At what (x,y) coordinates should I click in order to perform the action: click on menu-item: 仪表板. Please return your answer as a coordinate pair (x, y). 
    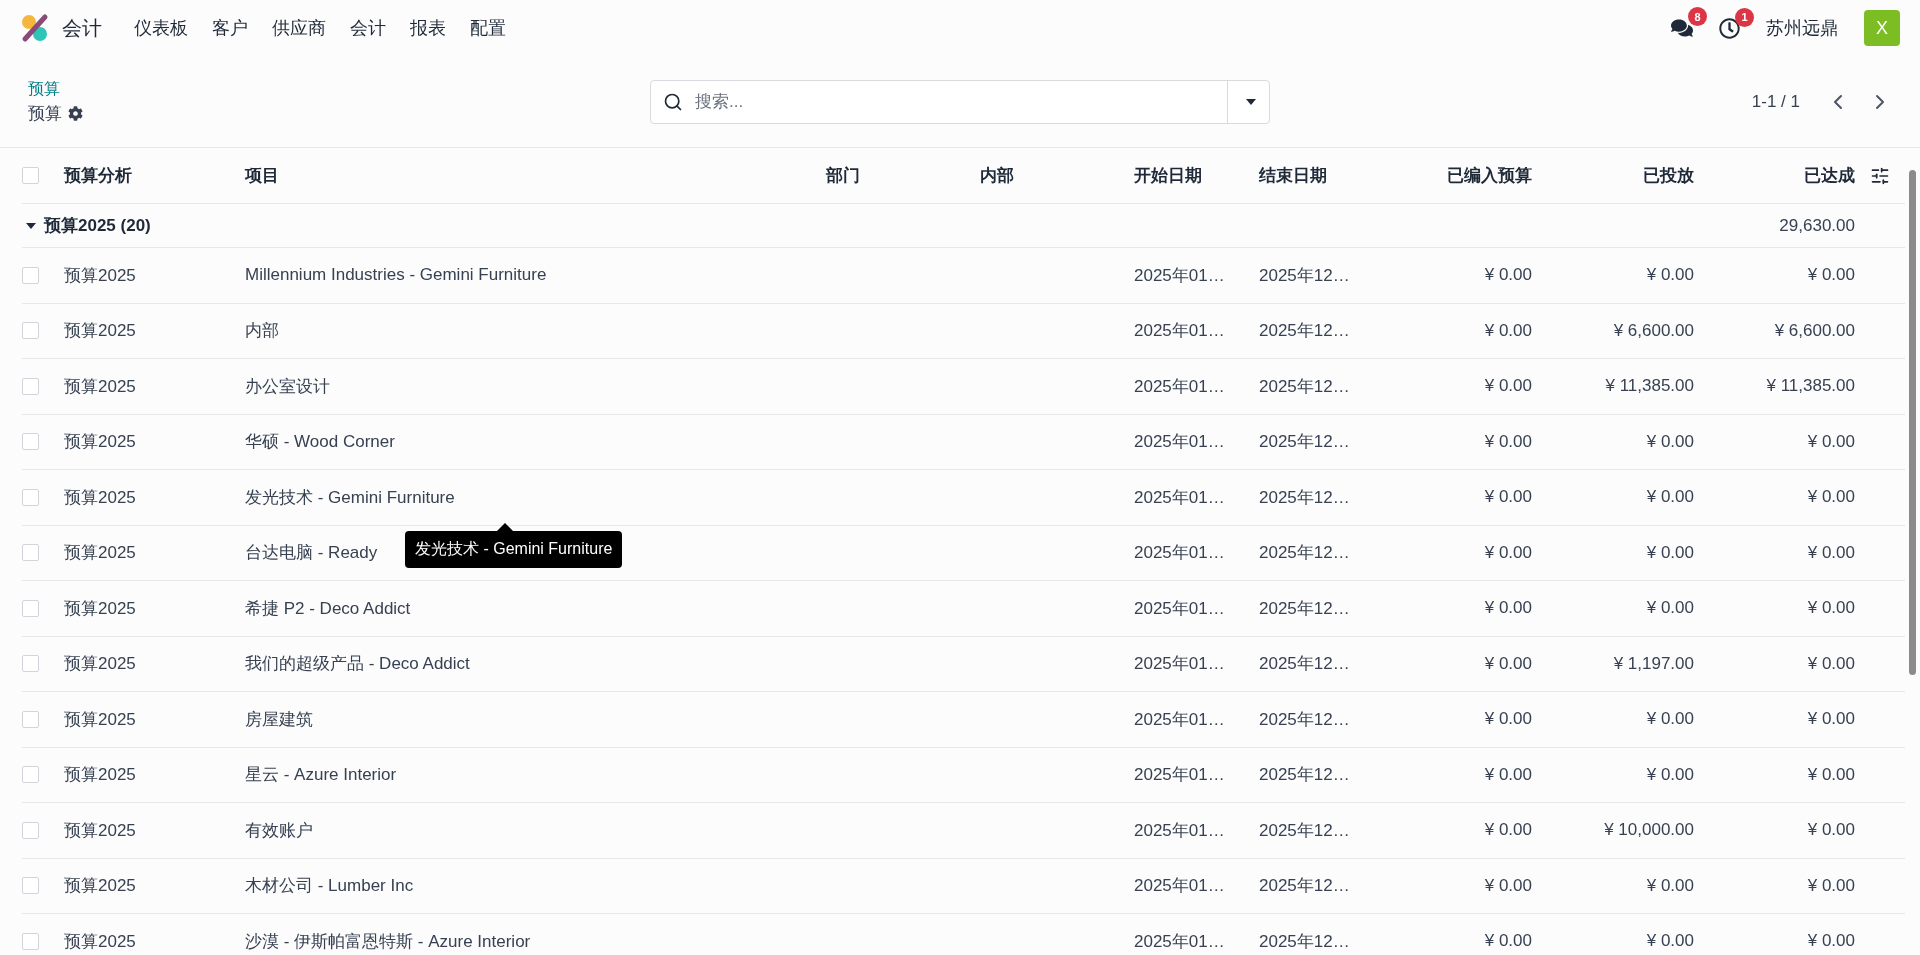
    Looking at the image, I should click on (161, 28).